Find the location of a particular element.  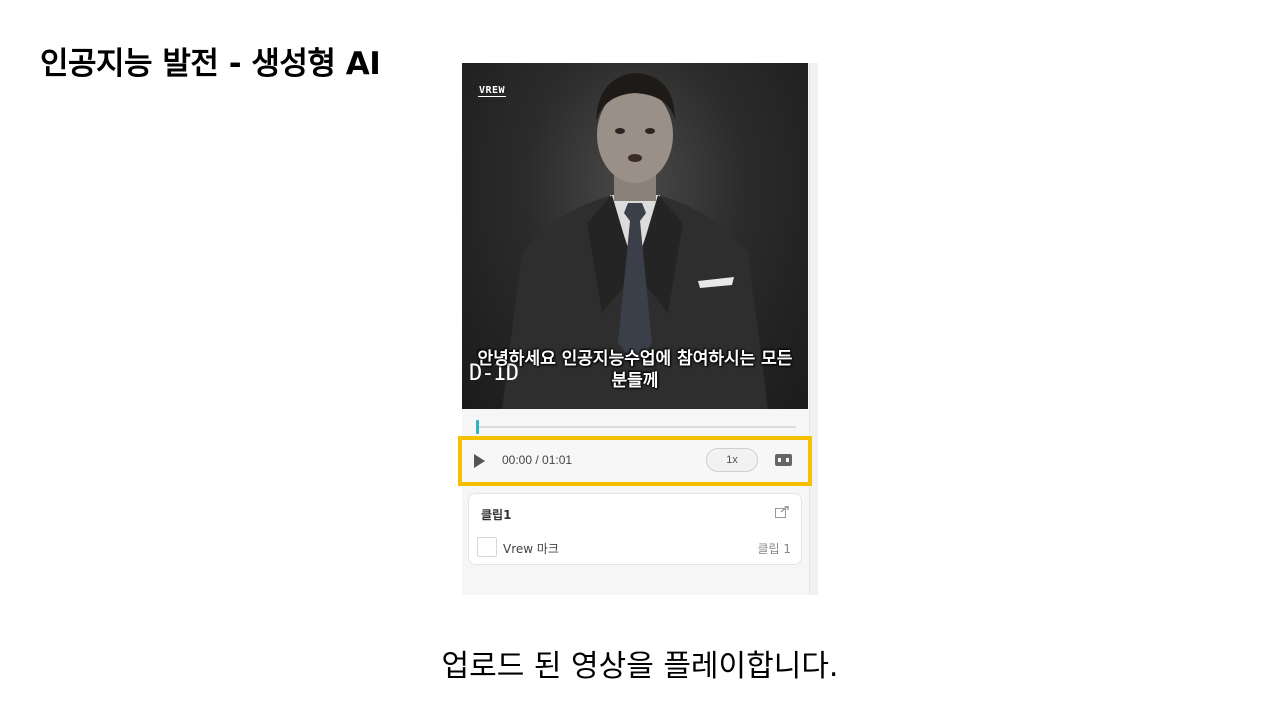

video-subtitle: 안녕하세요 인공지능수업에 참여하시는 모든 분들께 is located at coordinates (635, 370).